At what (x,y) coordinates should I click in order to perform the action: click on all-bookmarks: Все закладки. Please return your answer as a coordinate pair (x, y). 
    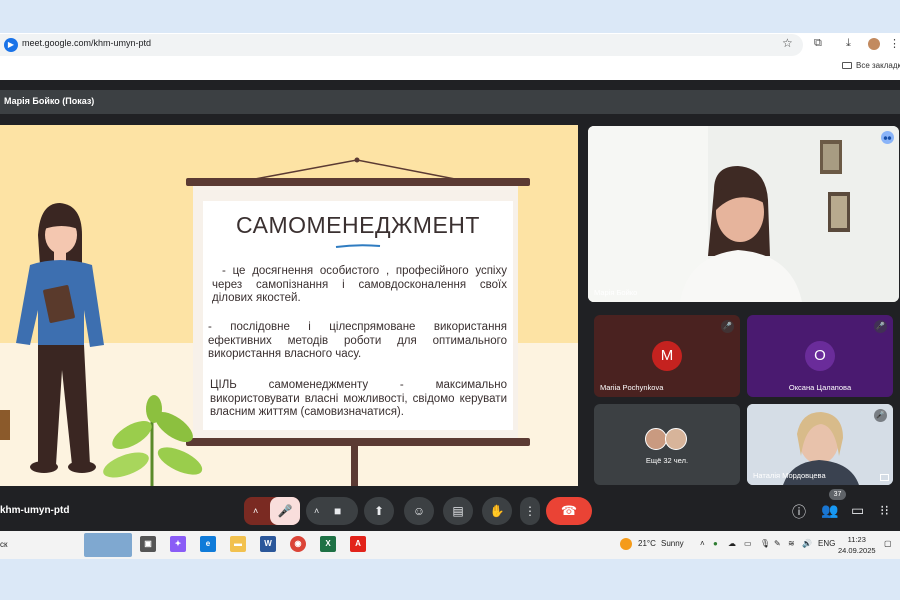
    Looking at the image, I should click on (871, 65).